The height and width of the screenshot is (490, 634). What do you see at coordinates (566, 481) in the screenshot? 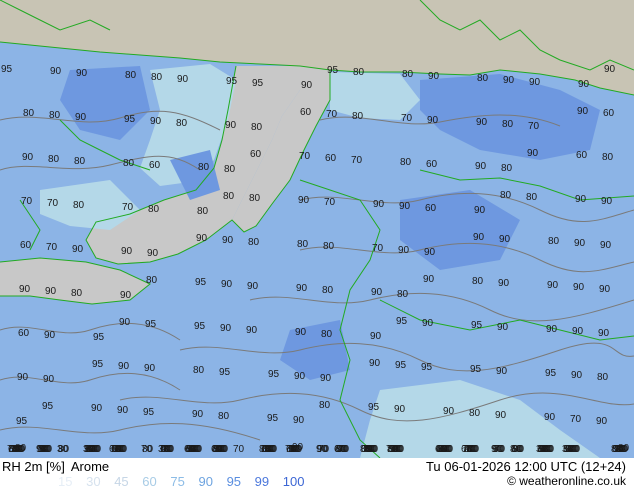
I see `credit-link: © weatheronline.co.uk` at bounding box center [566, 481].